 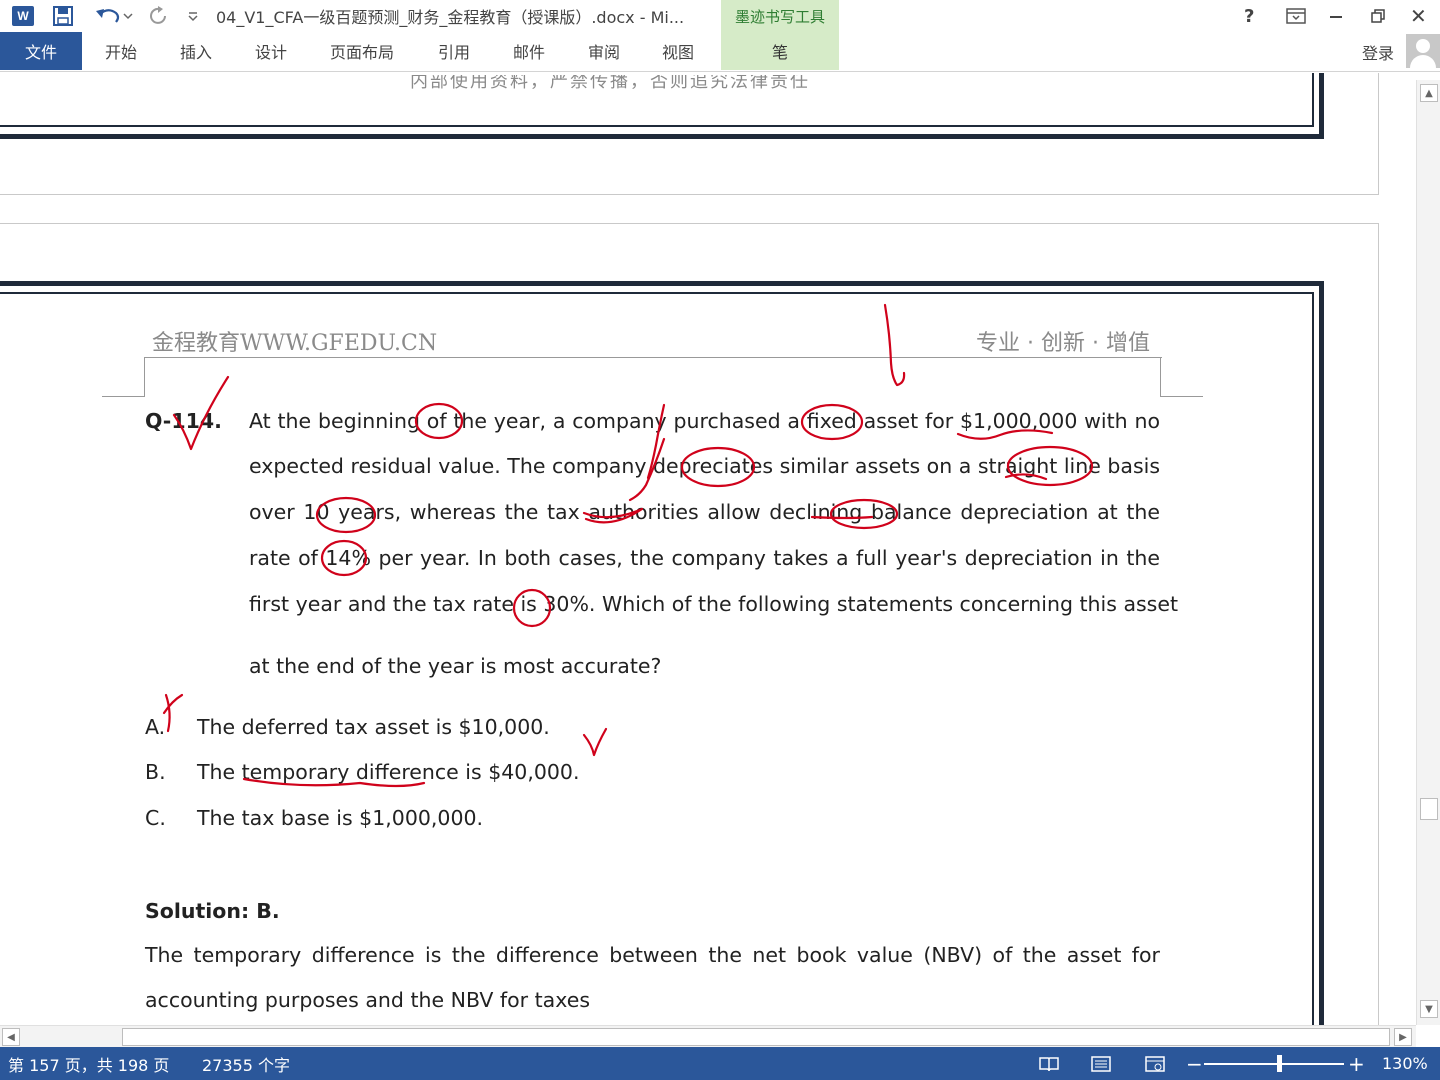 What do you see at coordinates (1049, 1063) in the screenshot?
I see `read-mode-icon` at bounding box center [1049, 1063].